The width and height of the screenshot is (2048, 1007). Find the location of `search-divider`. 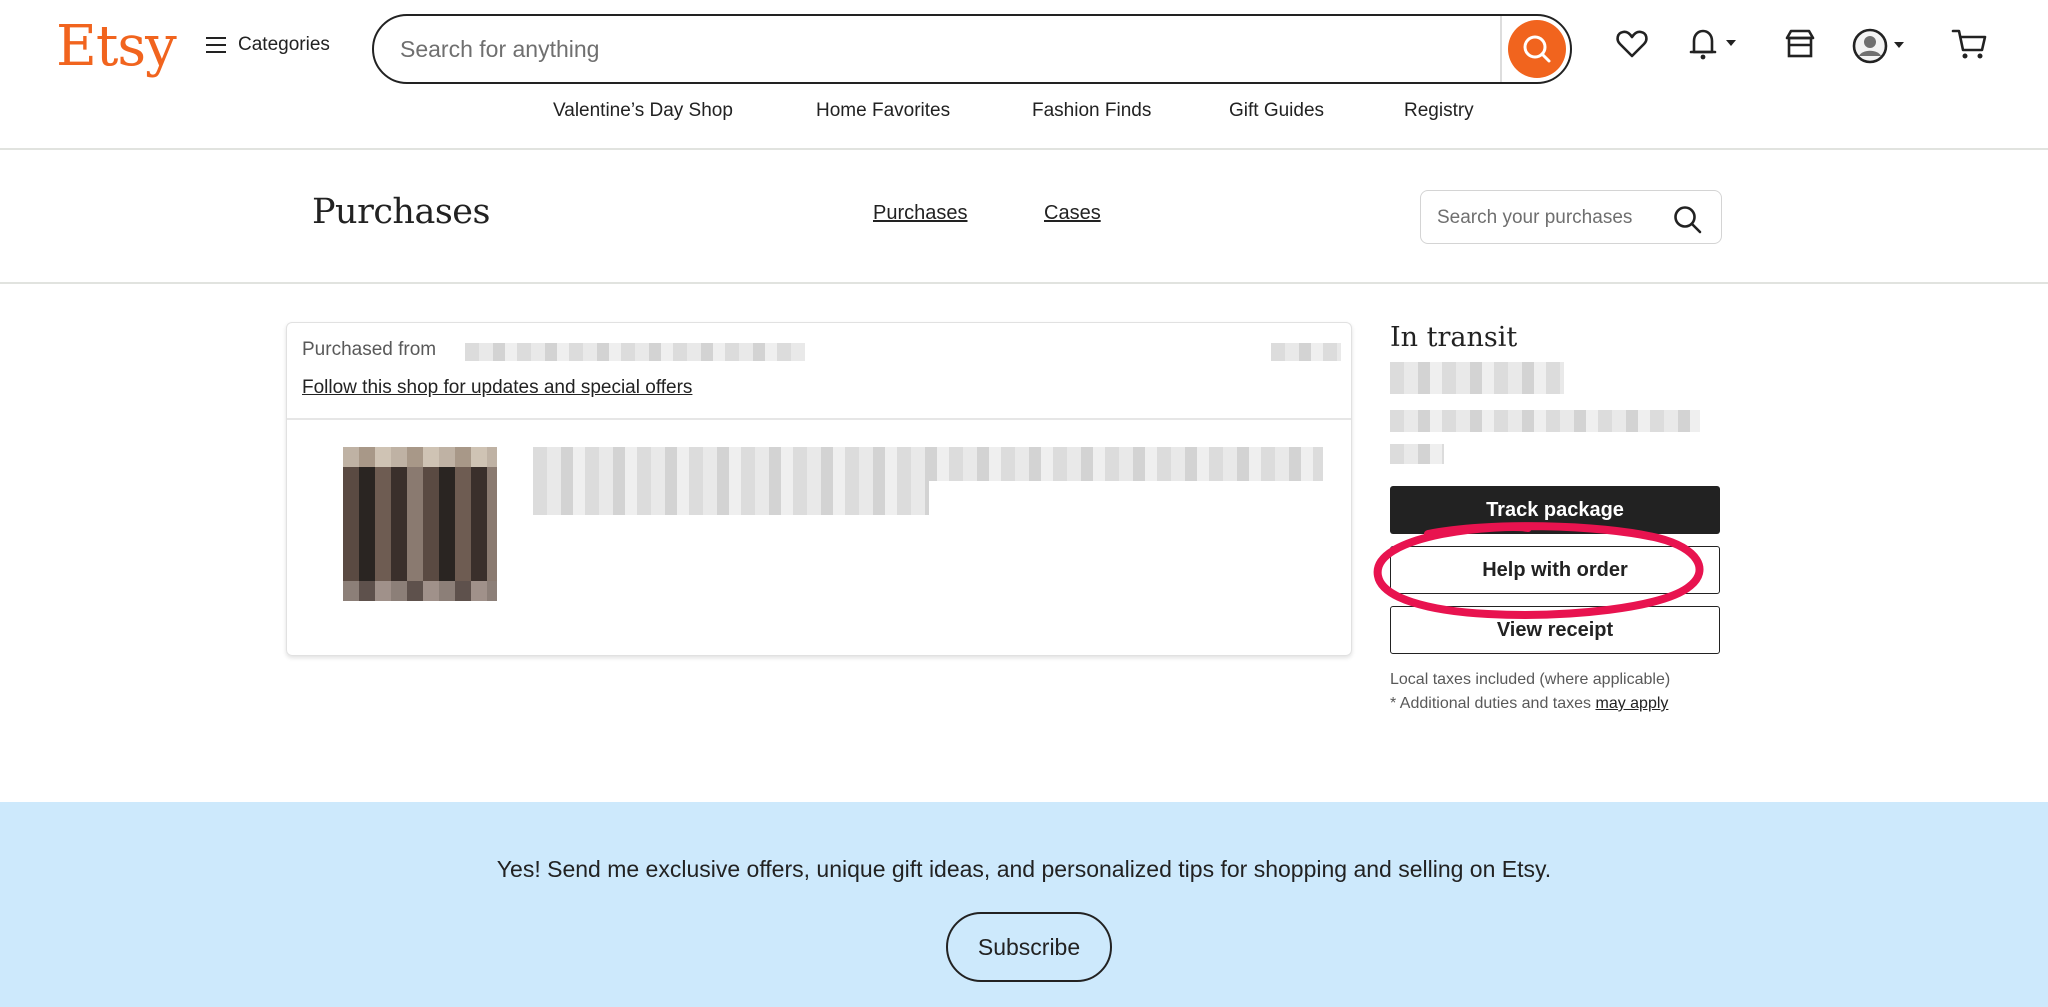

search-divider is located at coordinates (1501, 49).